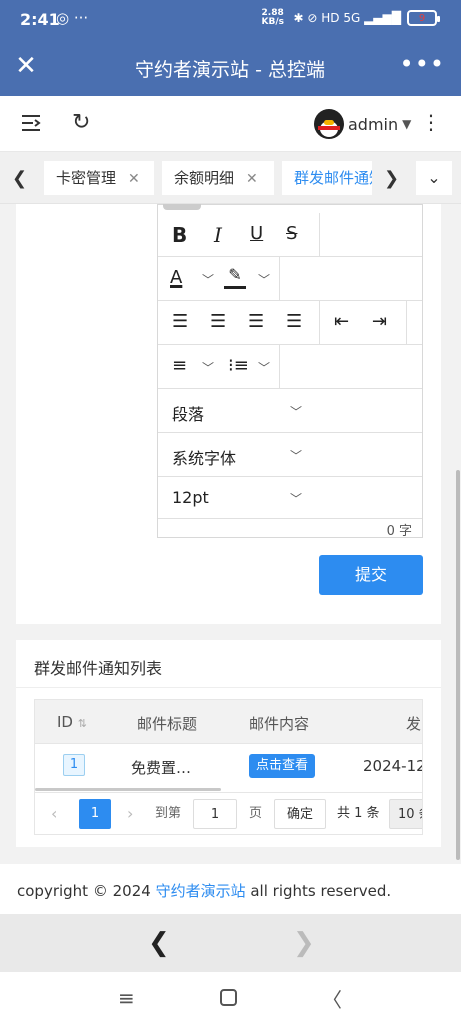 The image size is (461, 1024). I want to click on underline-button: U, so click(256, 233).